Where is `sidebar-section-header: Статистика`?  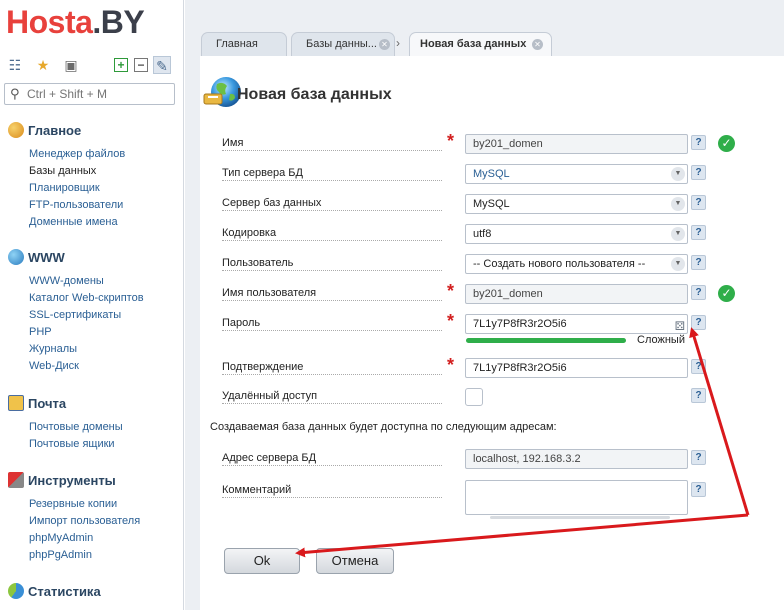 sidebar-section-header: Статистика is located at coordinates (54, 592).